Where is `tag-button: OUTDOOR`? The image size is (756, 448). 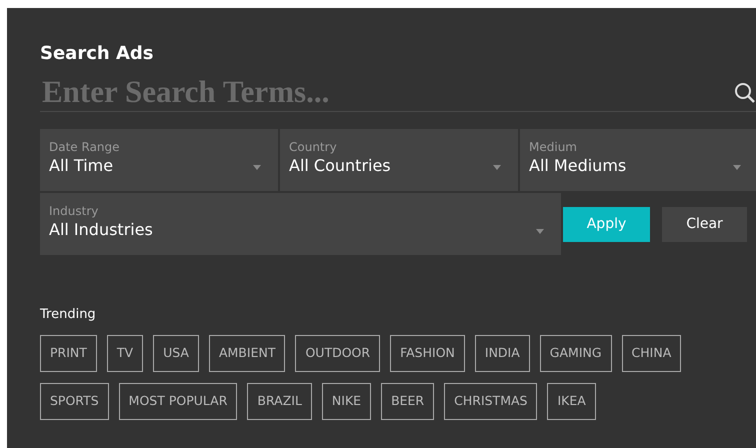
tag-button: OUTDOOR is located at coordinates (337, 353).